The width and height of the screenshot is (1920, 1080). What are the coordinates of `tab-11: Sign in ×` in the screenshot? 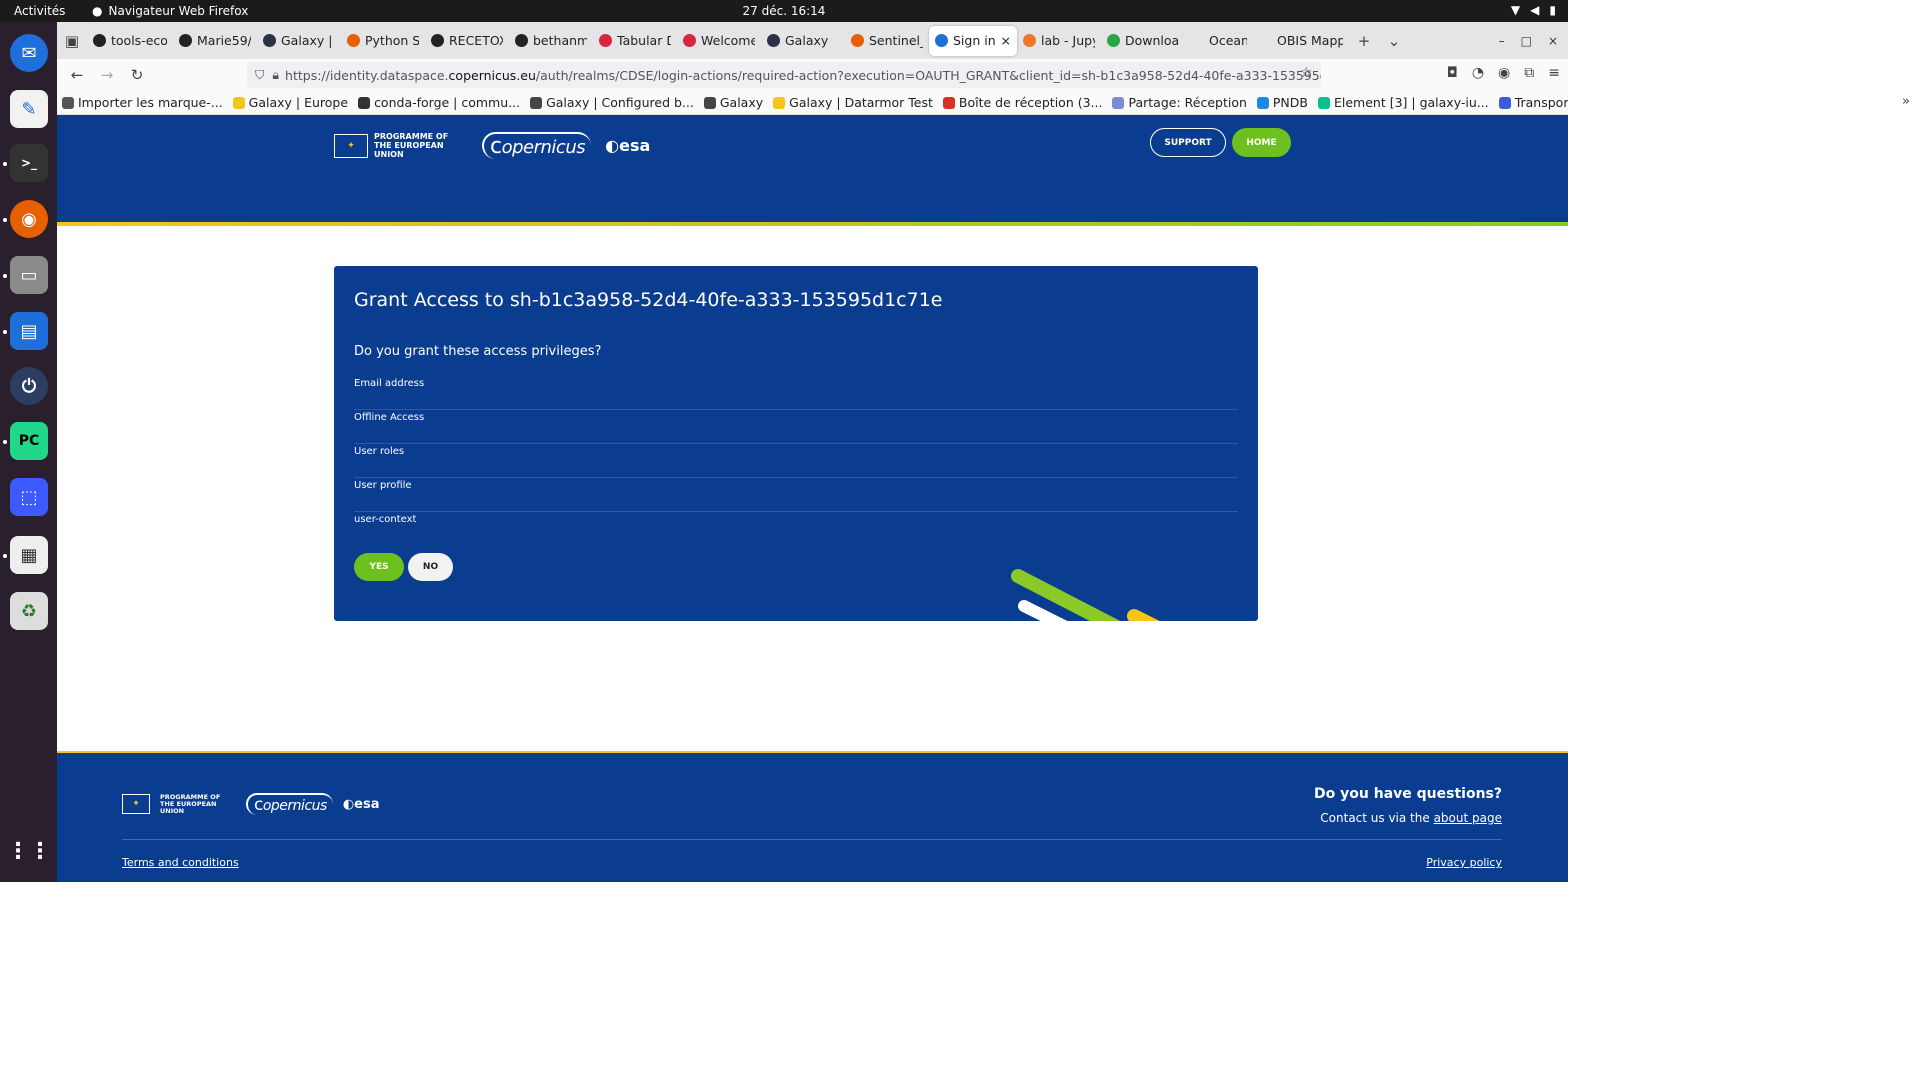 It's located at (973, 40).